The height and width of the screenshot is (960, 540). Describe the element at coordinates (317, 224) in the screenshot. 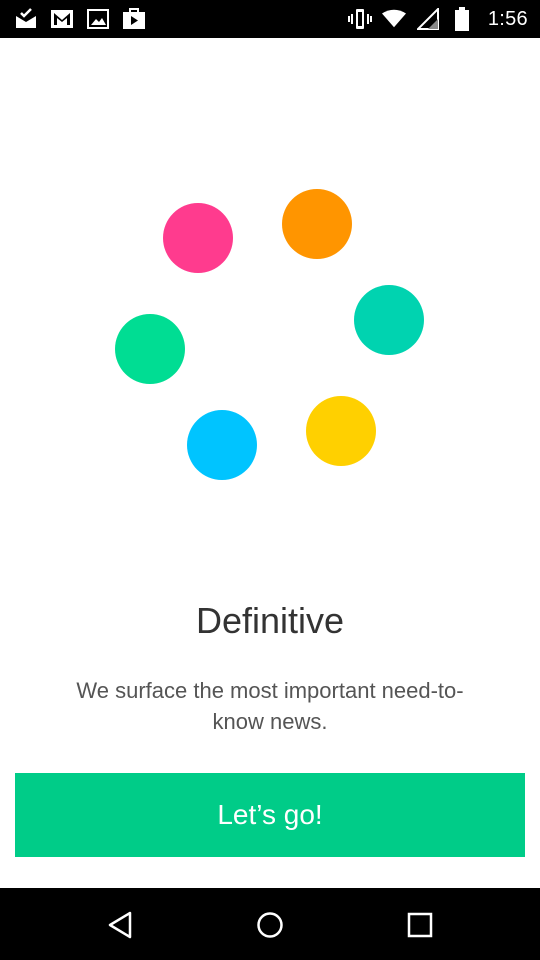

I see `dot-orange` at that location.